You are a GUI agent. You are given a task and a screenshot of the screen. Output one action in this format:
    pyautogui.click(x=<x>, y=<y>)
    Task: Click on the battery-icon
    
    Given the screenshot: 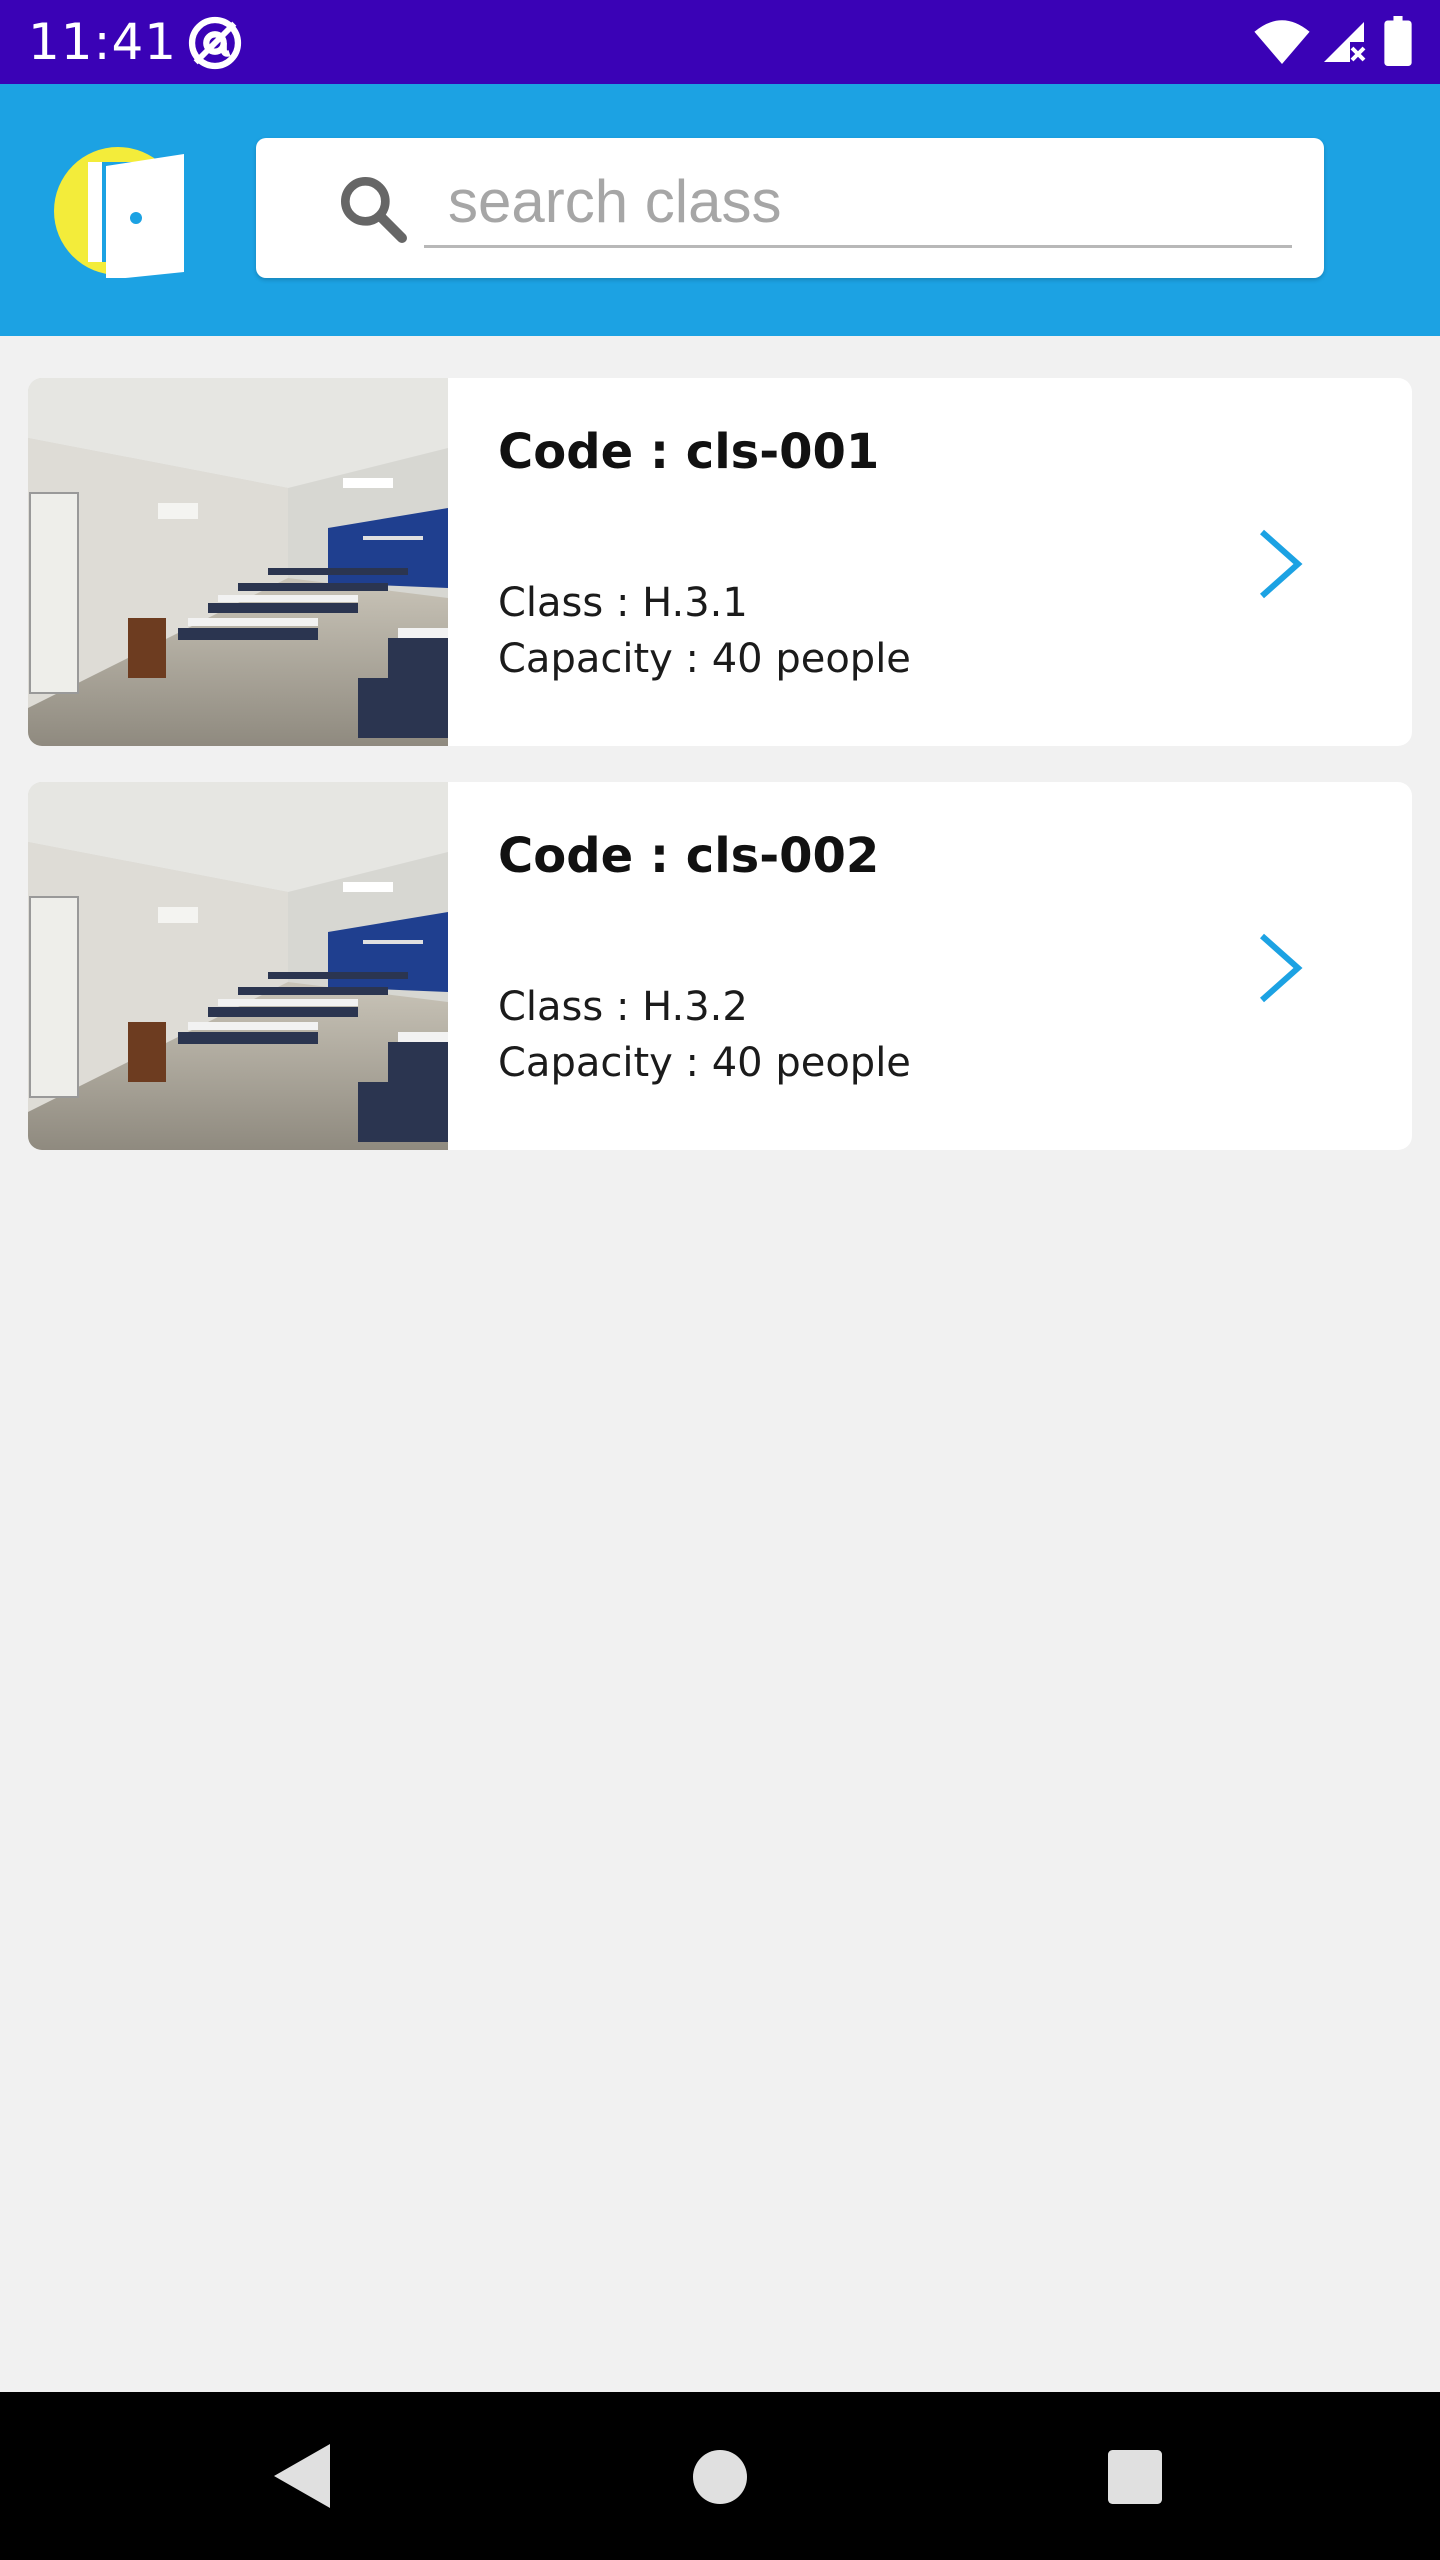 What is the action you would take?
    pyautogui.click(x=1398, y=41)
    